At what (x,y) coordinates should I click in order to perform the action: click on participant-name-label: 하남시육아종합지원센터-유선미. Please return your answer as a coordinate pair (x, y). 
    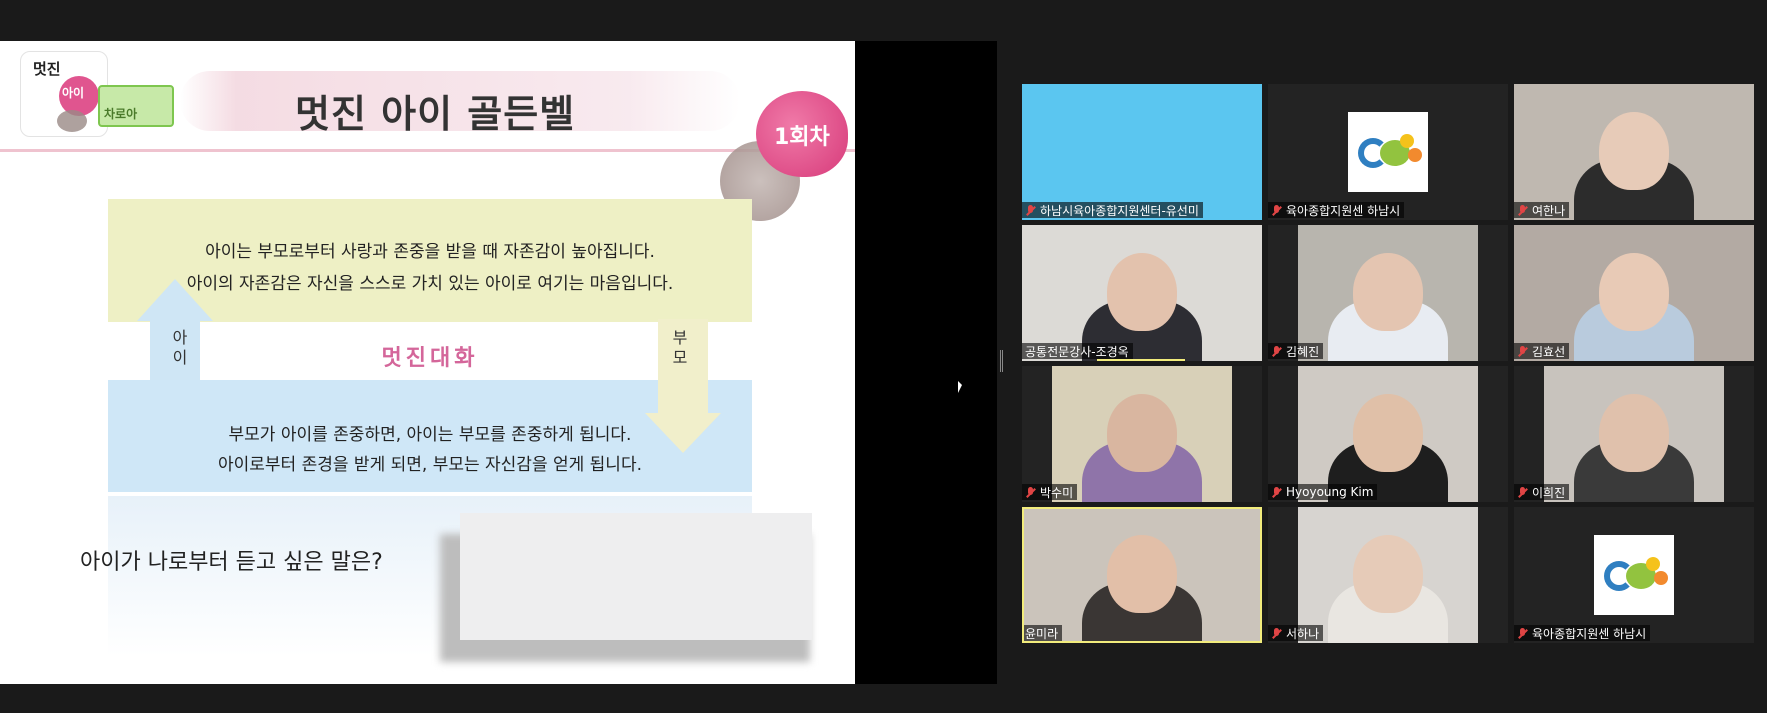
    Looking at the image, I should click on (1112, 210).